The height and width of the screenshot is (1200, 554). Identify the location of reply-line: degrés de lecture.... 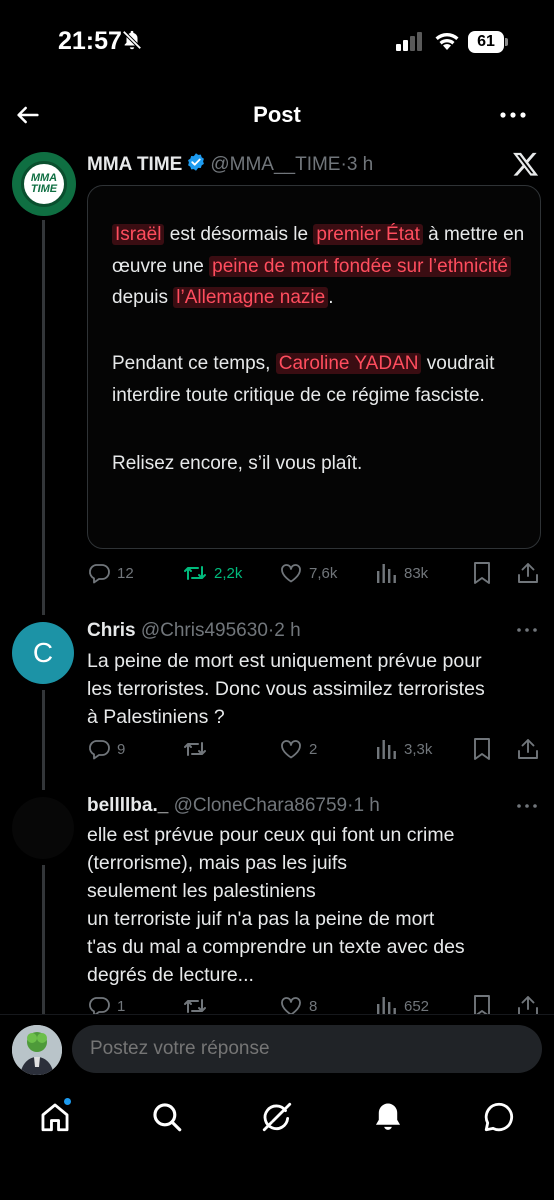
(170, 975).